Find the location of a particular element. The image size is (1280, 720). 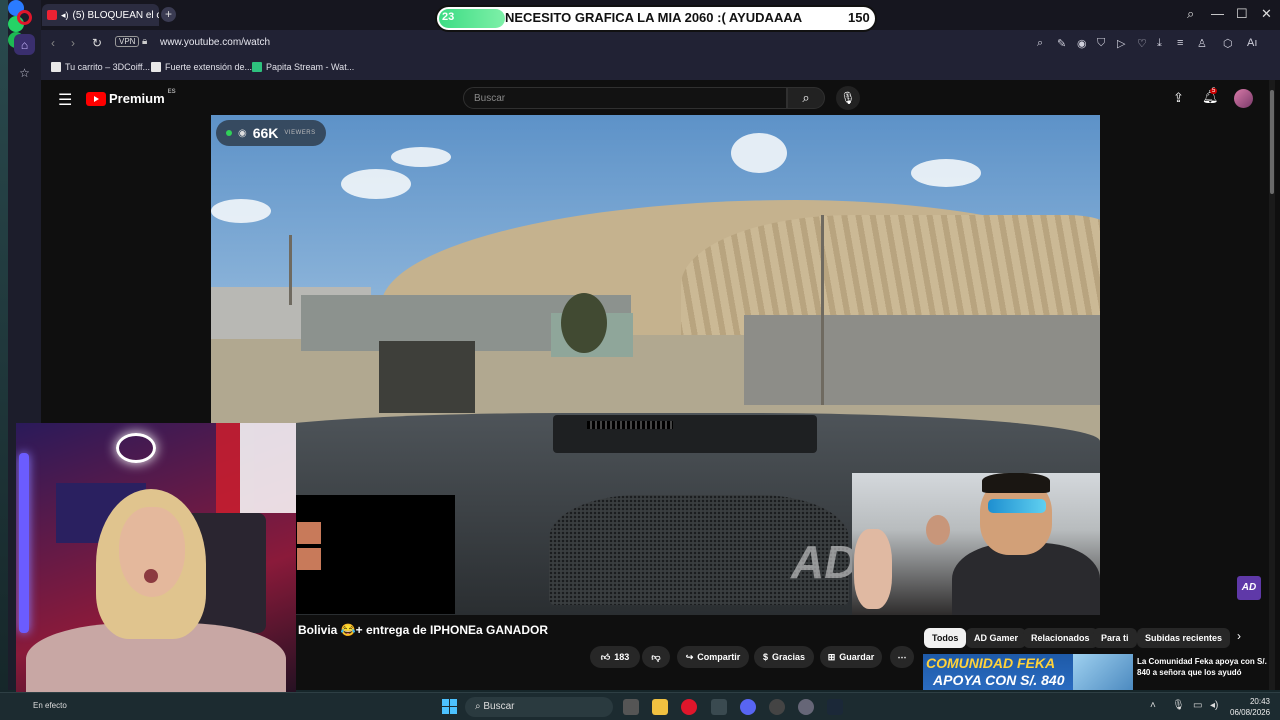

eye-icon: ◉ is located at coordinates (242, 133).